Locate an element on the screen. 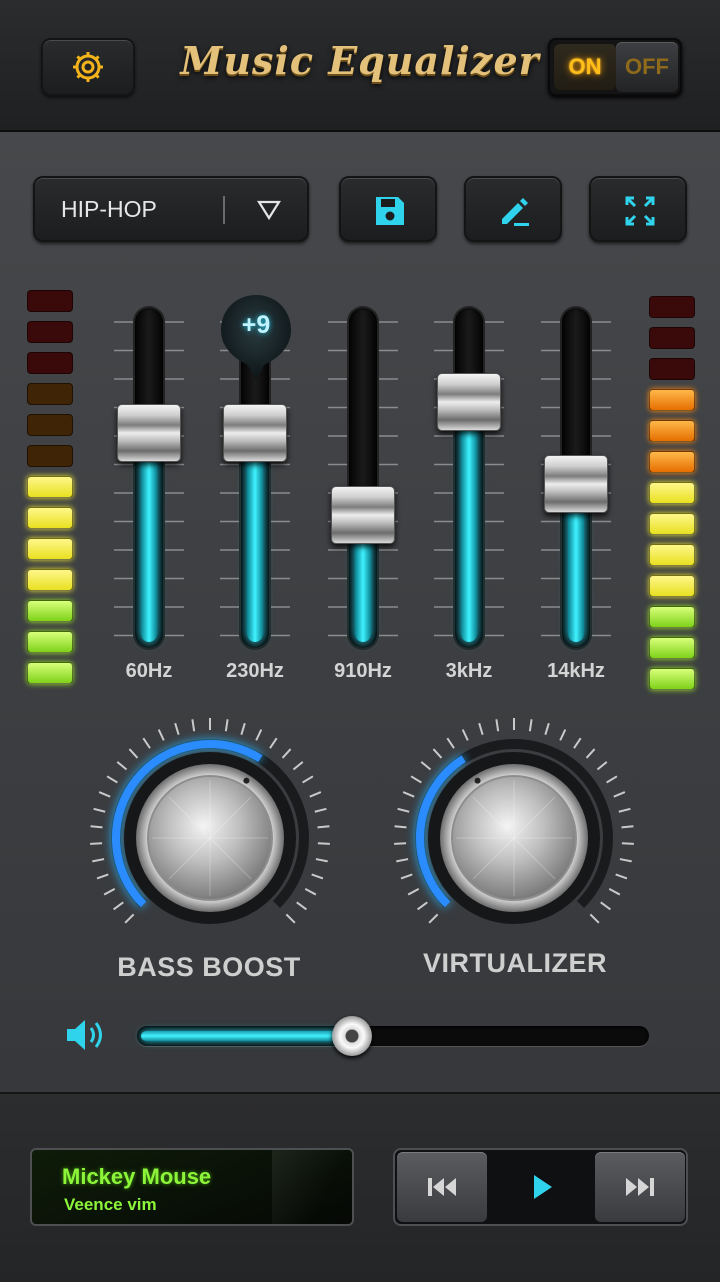  skip-previous-icon is located at coordinates (442, 1187).